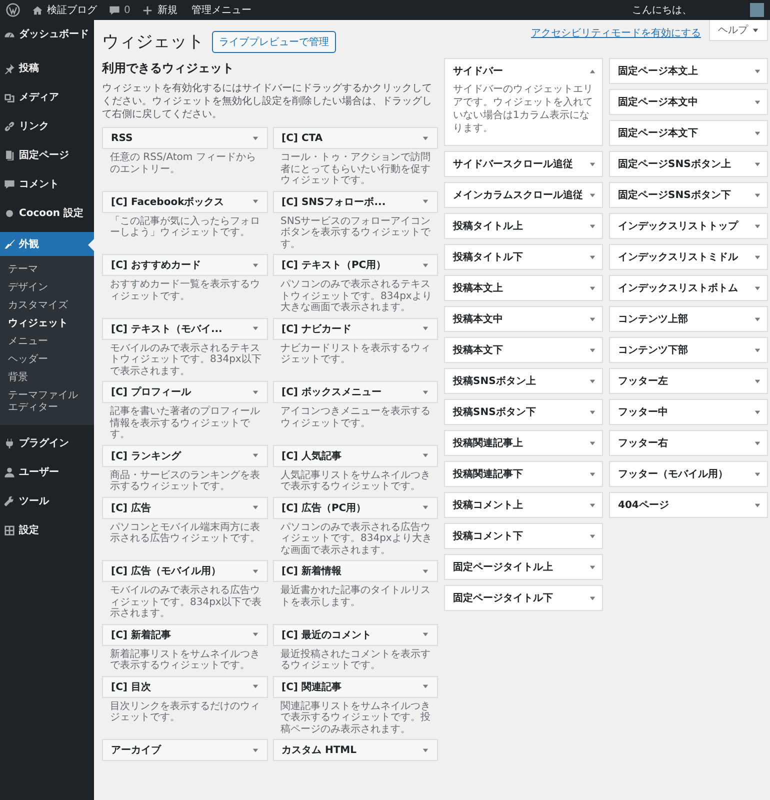 Image resolution: width=770 pixels, height=800 pixels. I want to click on widget-area-panel: 投稿SNSボタン下, so click(523, 412).